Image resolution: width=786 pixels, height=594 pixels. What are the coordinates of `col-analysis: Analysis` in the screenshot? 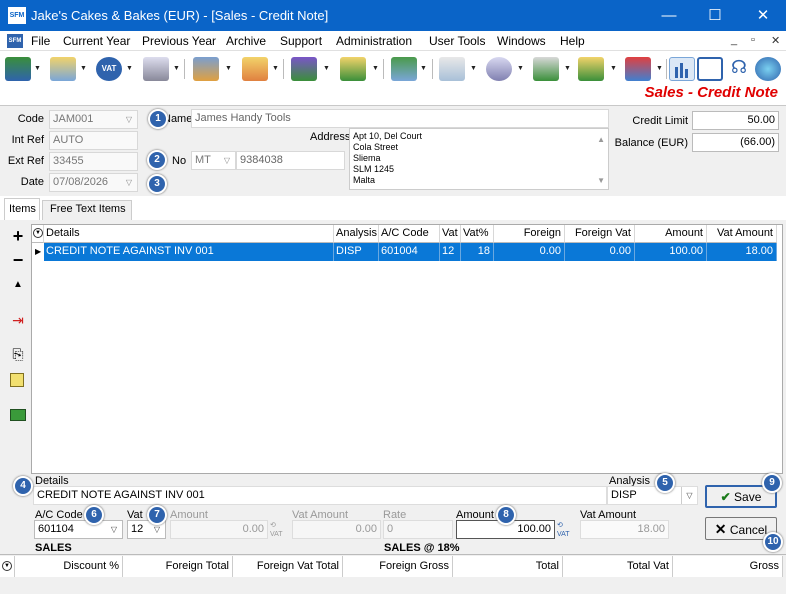 It's located at (356, 234).